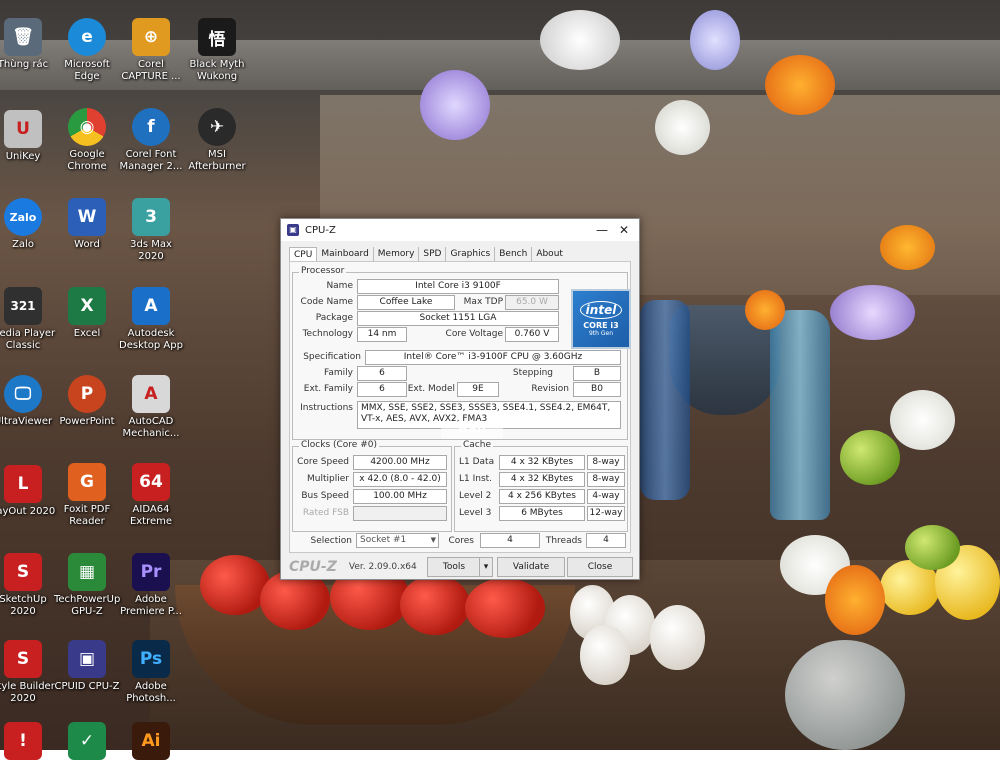  Describe the element at coordinates (23, 605) in the screenshot. I see `desktop-icon-label: SketchUp 2020` at that location.